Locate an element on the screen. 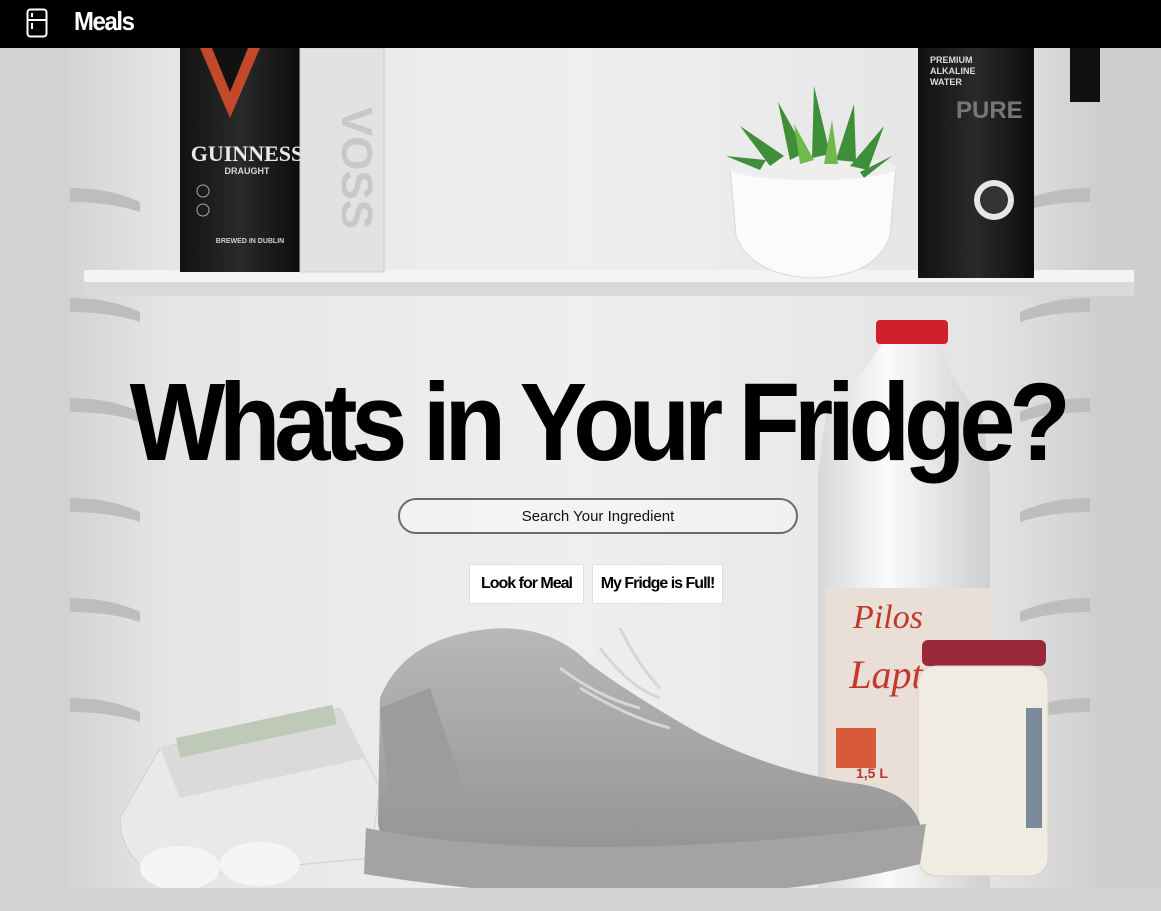  svg-text: WATER is located at coordinates (946, 82).